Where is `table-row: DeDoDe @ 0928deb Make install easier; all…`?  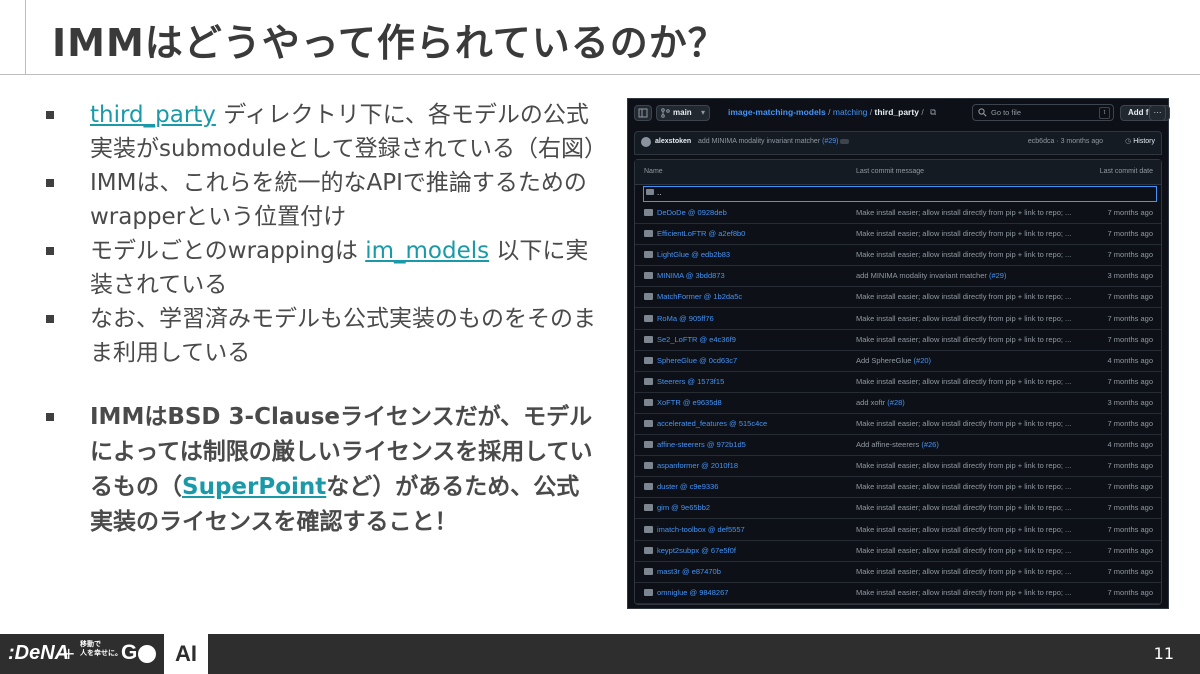
table-row: DeDoDe @ 0928deb Make install easier; all… is located at coordinates (898, 213).